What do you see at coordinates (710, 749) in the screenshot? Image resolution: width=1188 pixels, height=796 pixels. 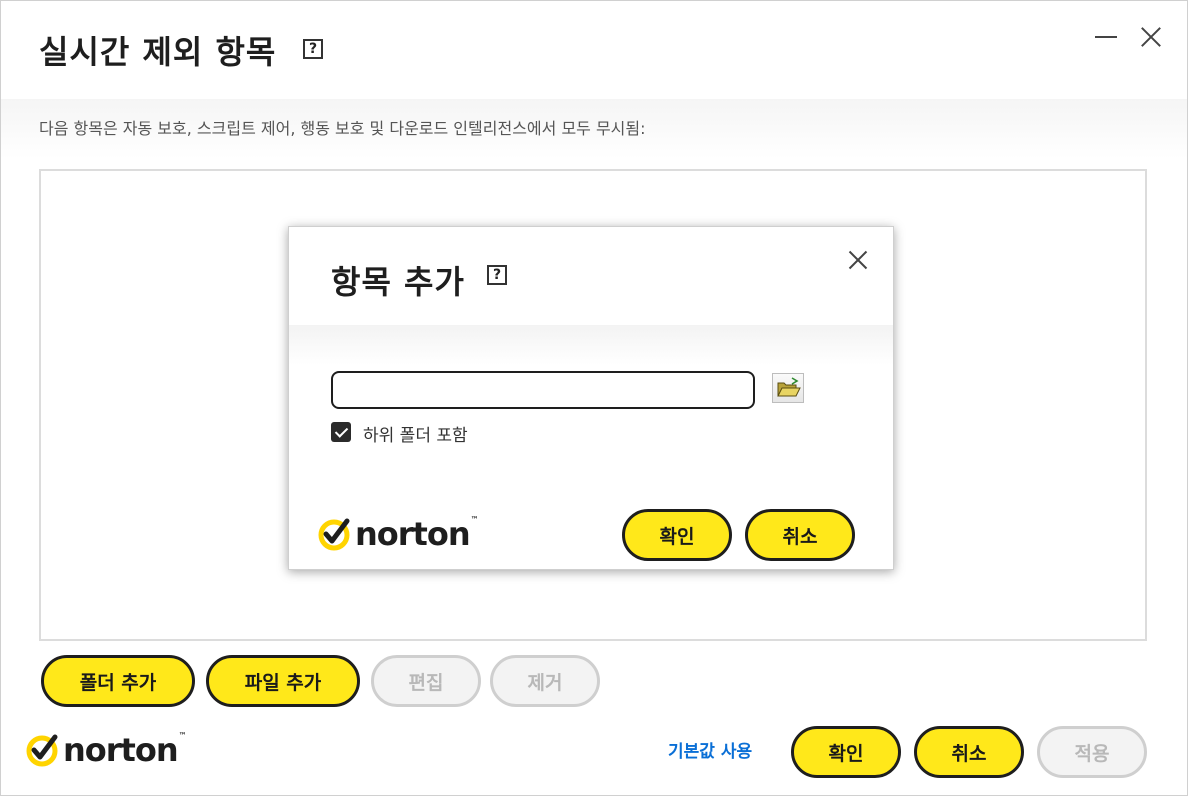 I see `use-default-link: 기본값 사용` at bounding box center [710, 749].